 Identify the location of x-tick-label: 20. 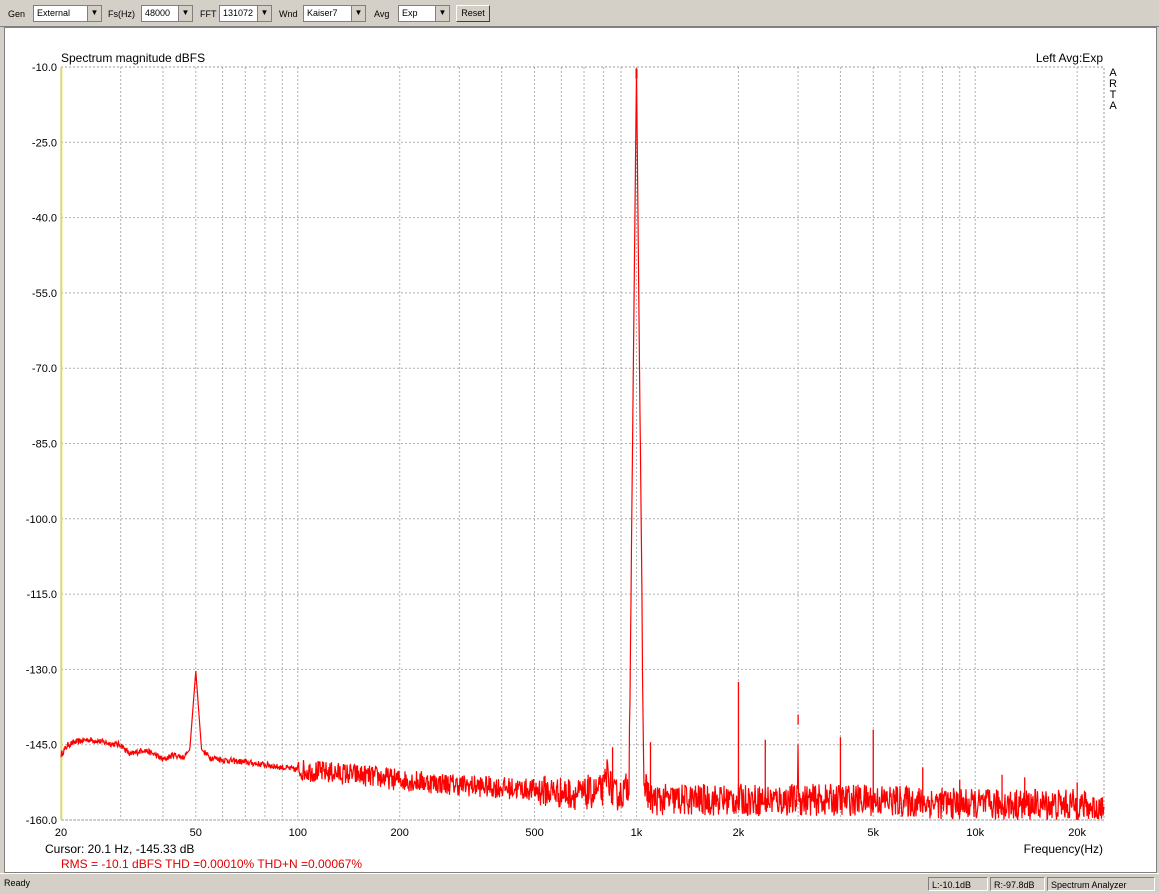
(61, 833).